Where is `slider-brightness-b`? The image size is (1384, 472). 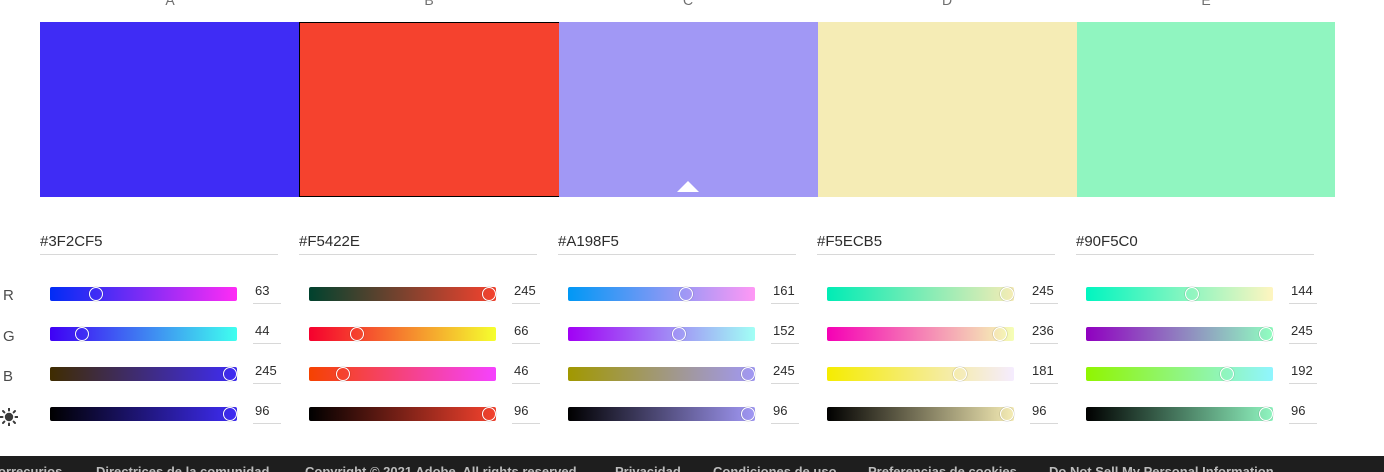
slider-brightness-b is located at coordinates (402, 414).